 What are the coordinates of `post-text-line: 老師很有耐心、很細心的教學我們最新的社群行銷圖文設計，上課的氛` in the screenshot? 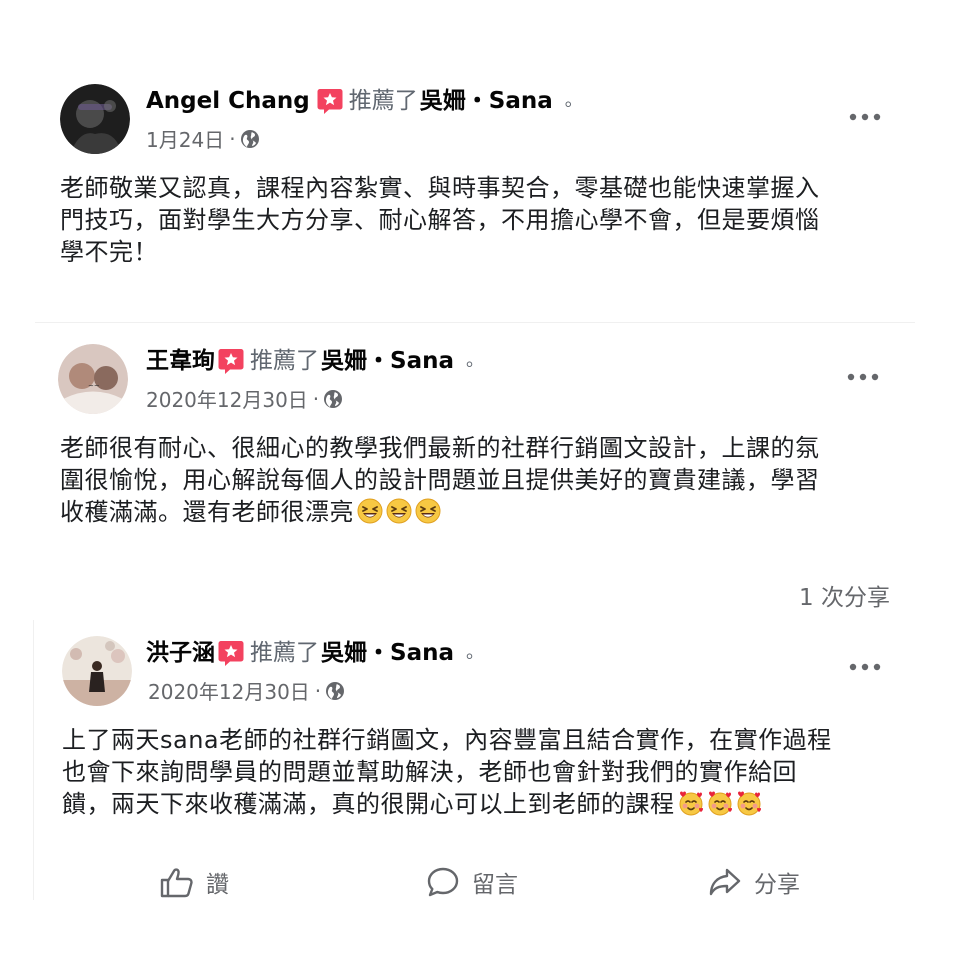 It's located at (440, 448).